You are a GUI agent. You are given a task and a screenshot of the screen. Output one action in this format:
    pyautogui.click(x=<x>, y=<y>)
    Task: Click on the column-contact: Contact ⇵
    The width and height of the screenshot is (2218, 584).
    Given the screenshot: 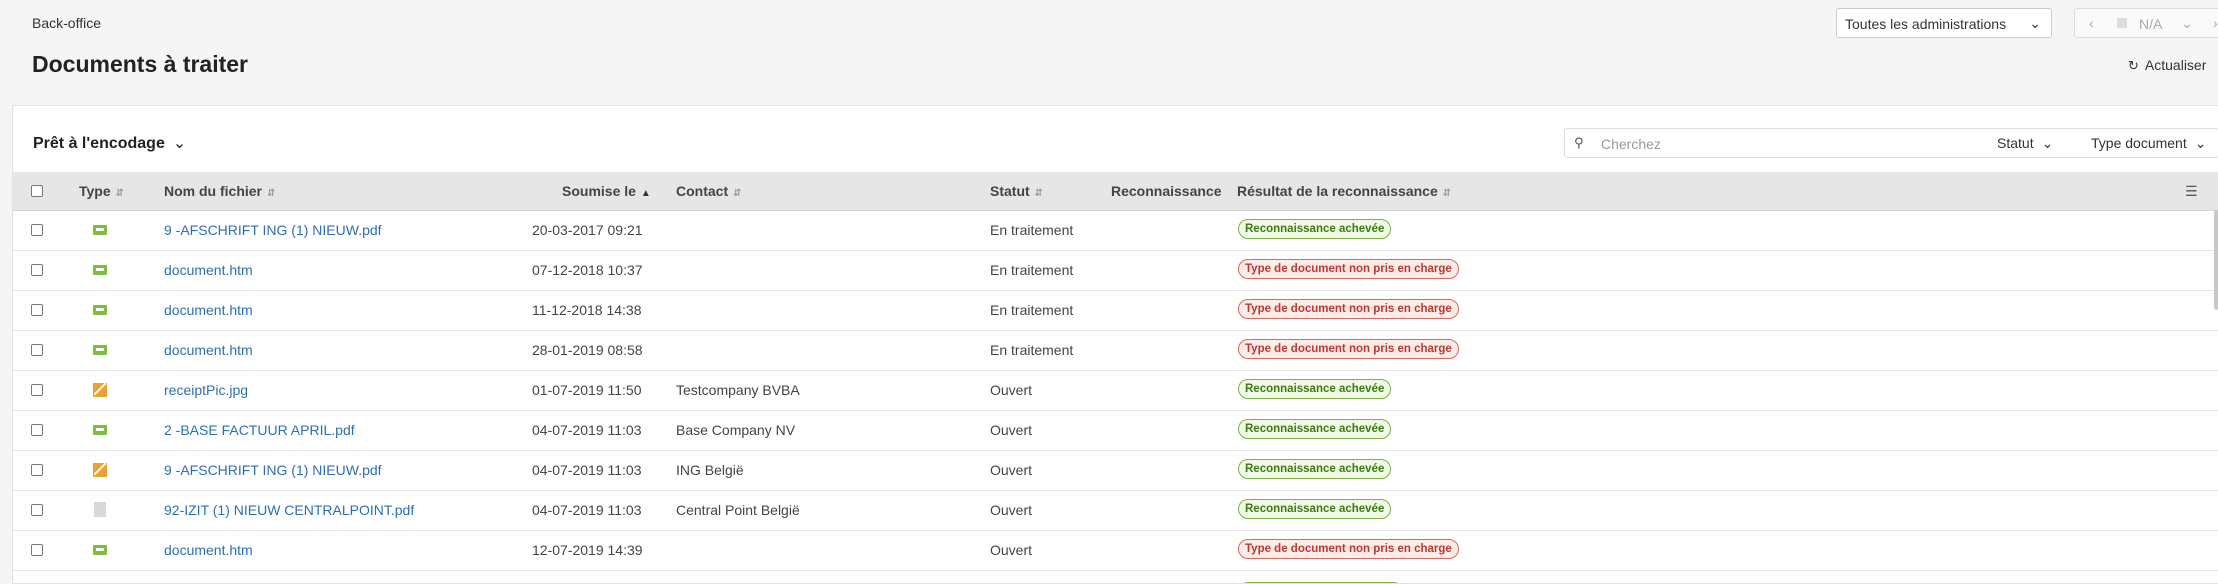 What is the action you would take?
    pyautogui.click(x=709, y=191)
    